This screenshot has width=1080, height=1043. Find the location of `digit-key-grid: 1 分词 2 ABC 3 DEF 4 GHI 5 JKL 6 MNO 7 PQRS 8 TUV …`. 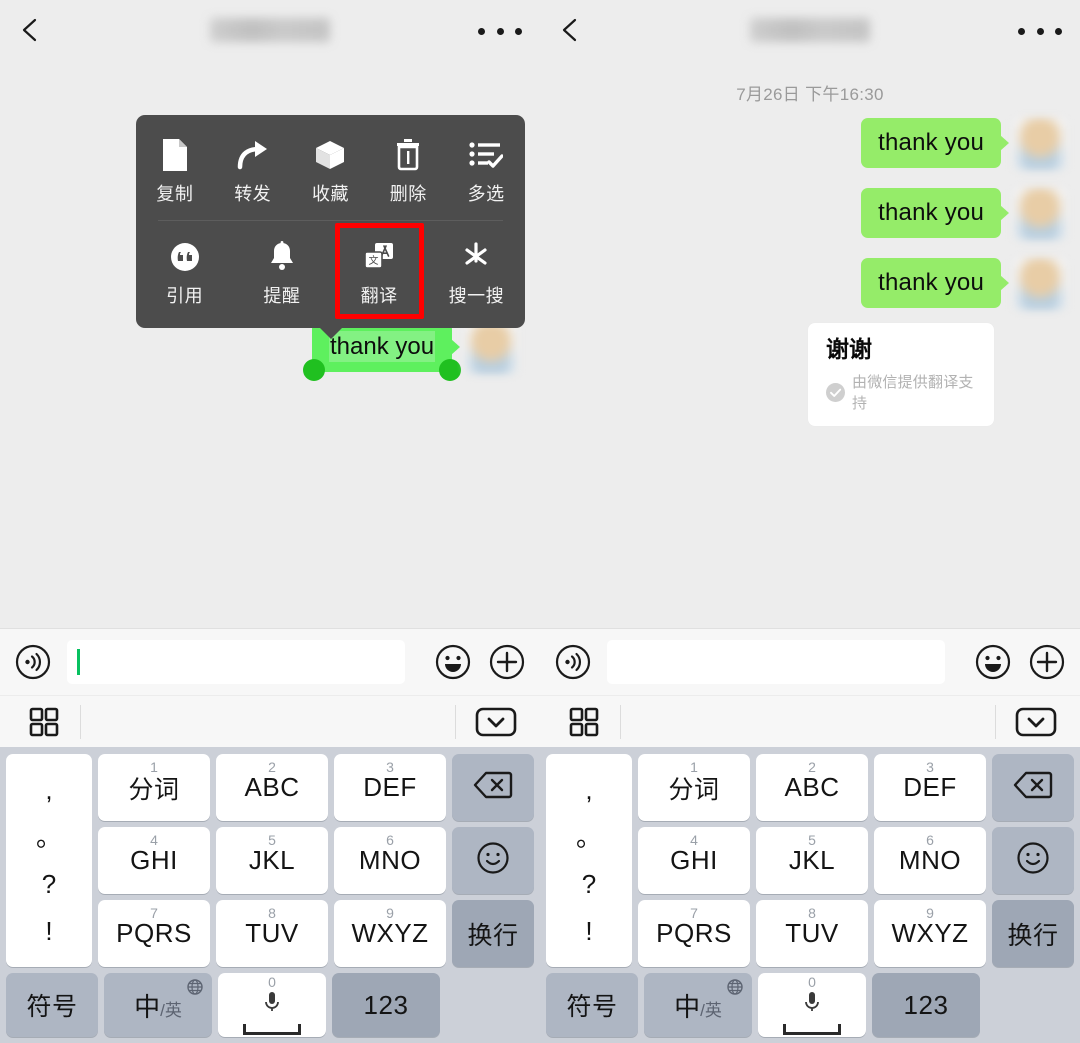

digit-key-grid: 1 分词 2 ABC 3 DEF 4 GHI 5 JKL 6 MNO 7 PQRS 8 TUV … is located at coordinates (272, 860).